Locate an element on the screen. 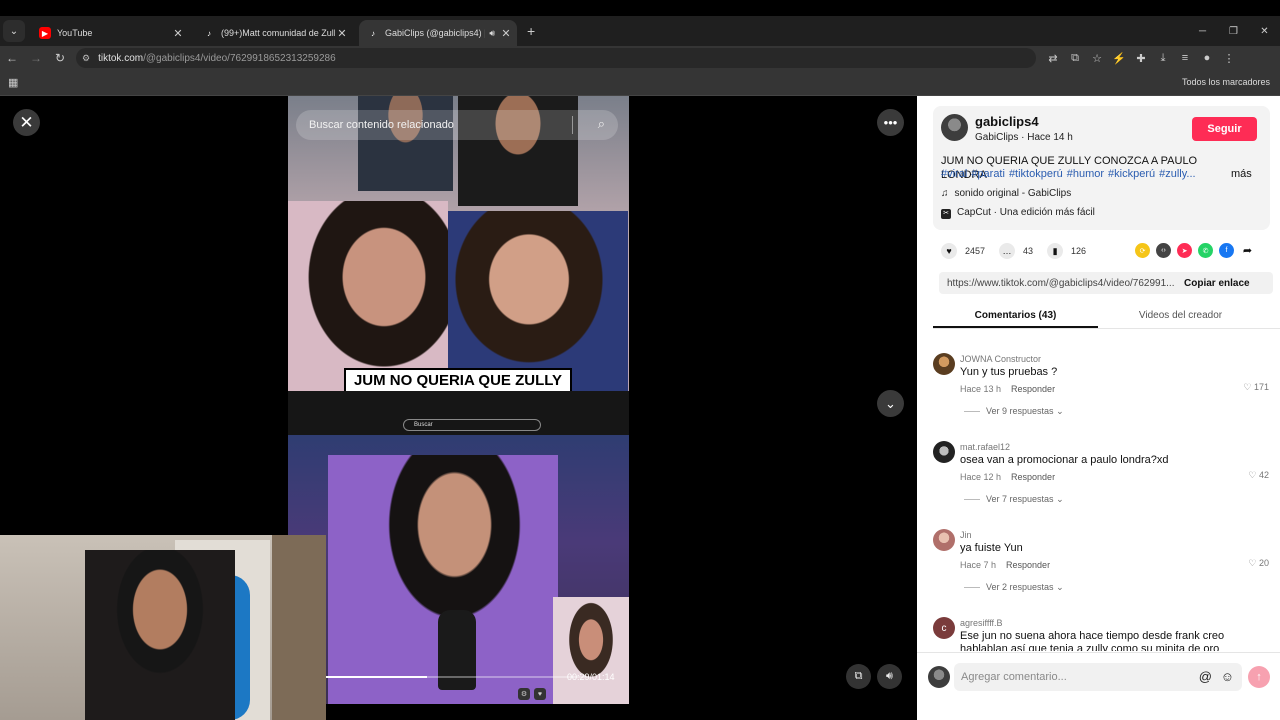  hashtag-link: #parati is located at coordinates (988, 174).